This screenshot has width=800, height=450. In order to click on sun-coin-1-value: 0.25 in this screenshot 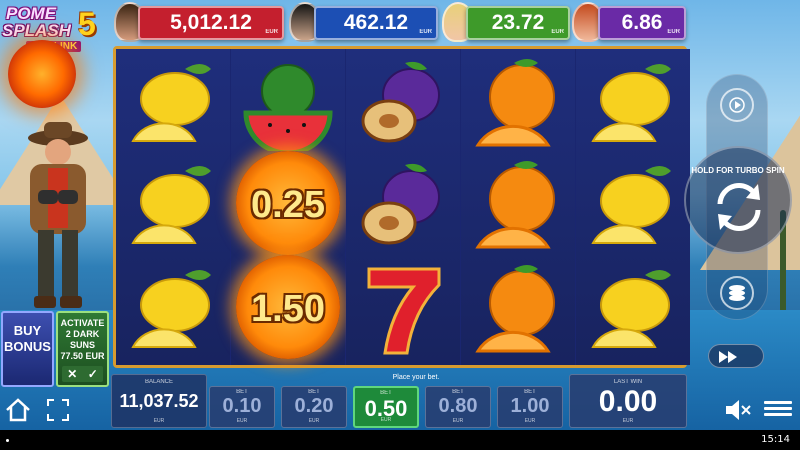, I will do `click(288, 205)`.